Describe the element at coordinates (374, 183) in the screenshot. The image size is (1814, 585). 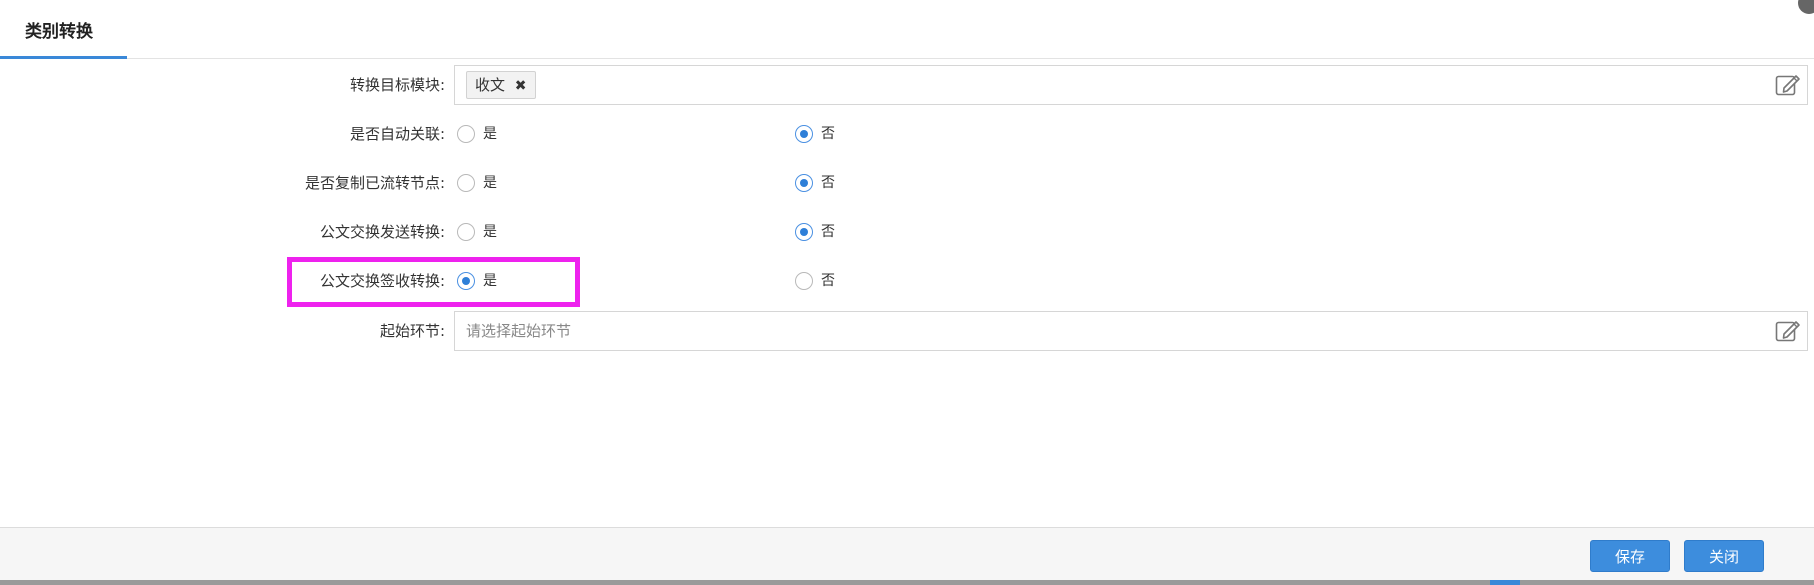
I see `copy-nodes-label: 是否复制已流转节点:` at that location.